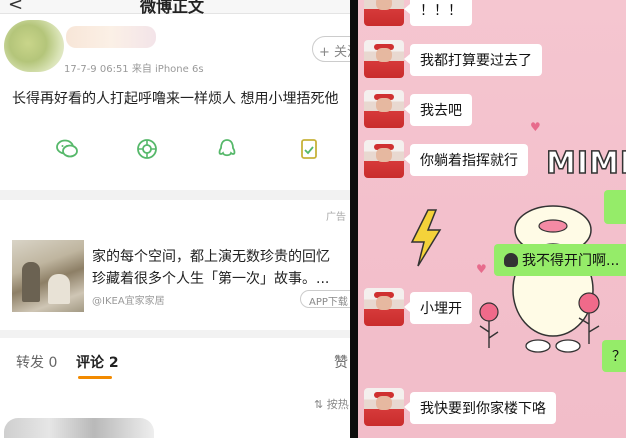 Image resolution: width=626 pixels, height=438 pixels. What do you see at coordinates (95, 377) in the screenshot?
I see `tab-active-indicator` at bounding box center [95, 377].